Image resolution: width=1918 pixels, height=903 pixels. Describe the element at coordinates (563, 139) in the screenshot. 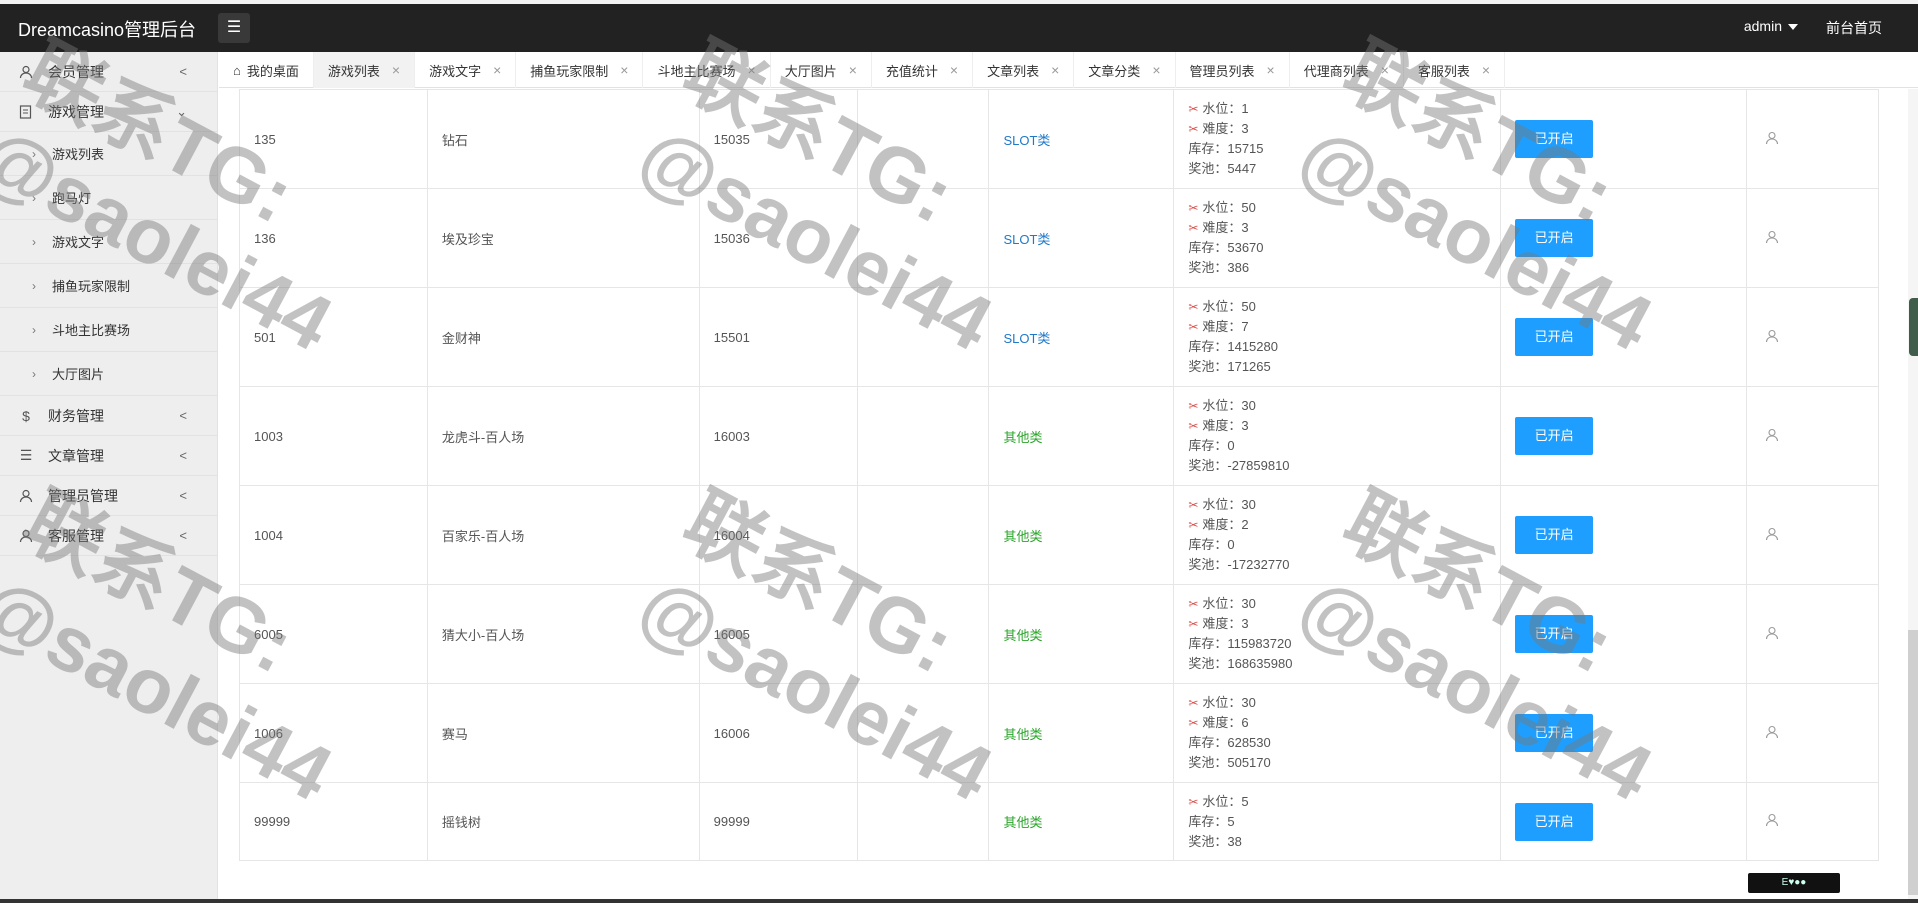

I see `cell-name: 钻石` at that location.